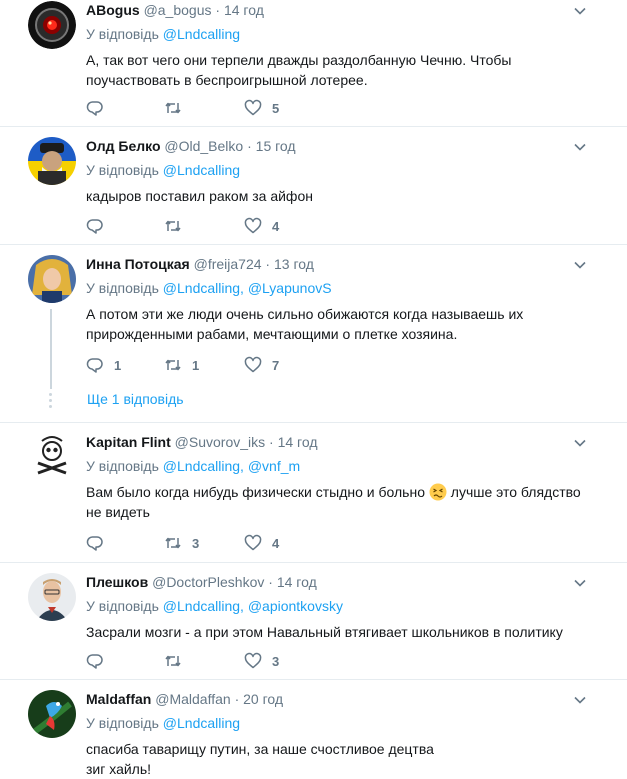  What do you see at coordinates (228, 264) in the screenshot?
I see `username: @freija724` at bounding box center [228, 264].